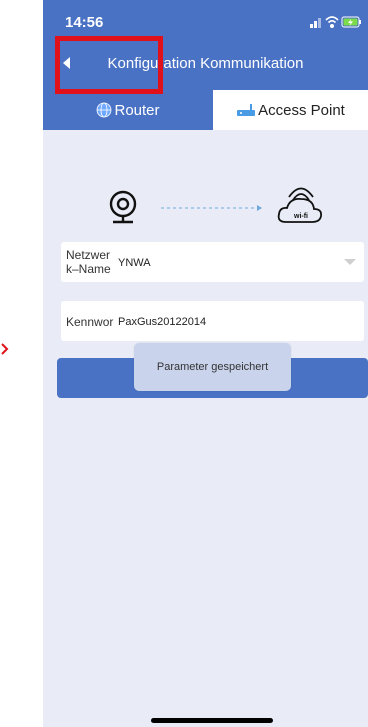 The height and width of the screenshot is (727, 368). I want to click on tab-access-point: Access Point, so click(290, 110).